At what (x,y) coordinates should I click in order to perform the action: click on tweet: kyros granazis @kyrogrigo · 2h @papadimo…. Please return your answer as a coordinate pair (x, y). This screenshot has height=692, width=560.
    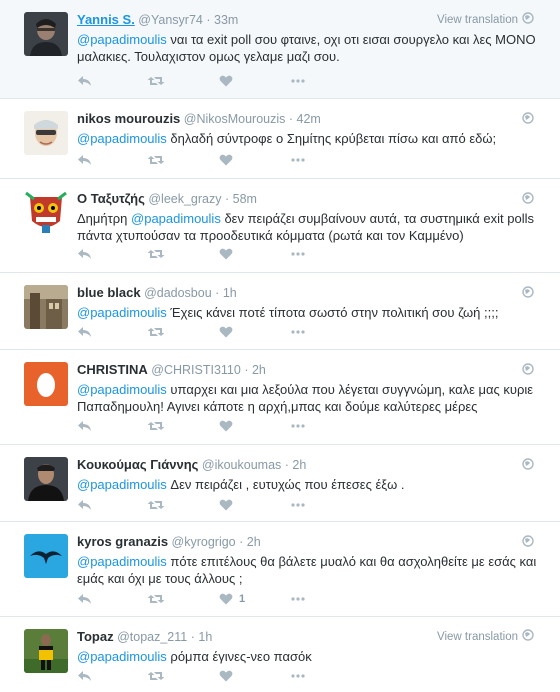
    Looking at the image, I should click on (280, 569).